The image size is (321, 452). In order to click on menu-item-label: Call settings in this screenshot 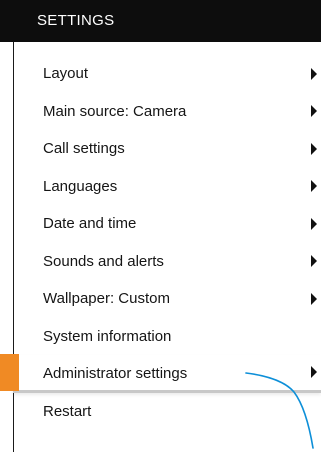, I will do `click(84, 148)`.